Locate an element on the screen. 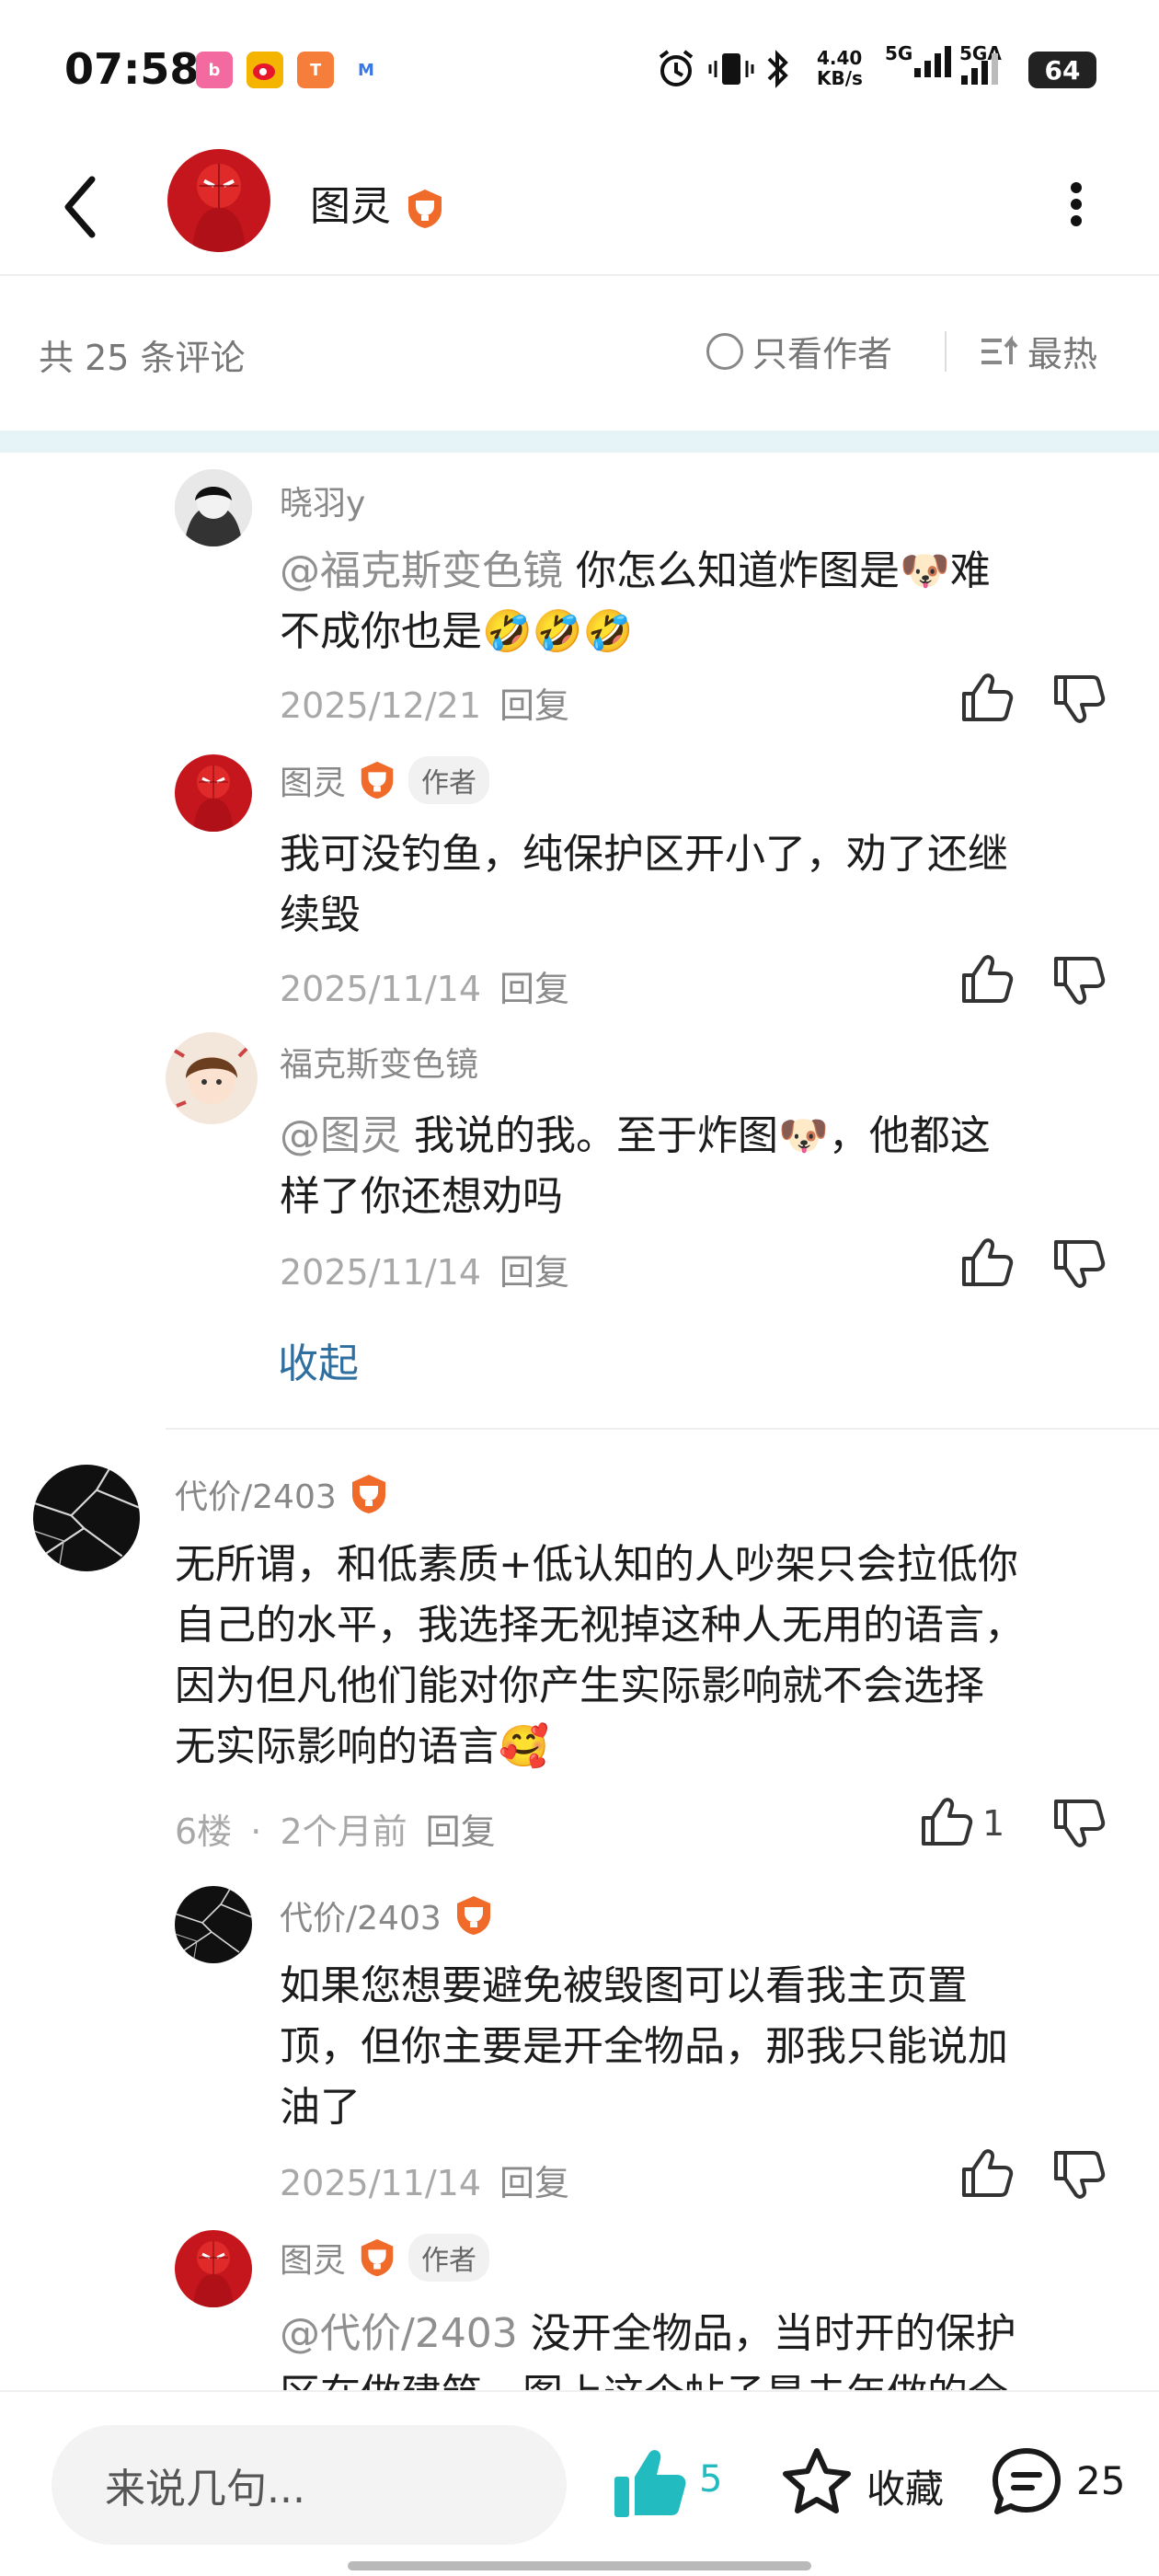  vibrate-icon is located at coordinates (731, 69).